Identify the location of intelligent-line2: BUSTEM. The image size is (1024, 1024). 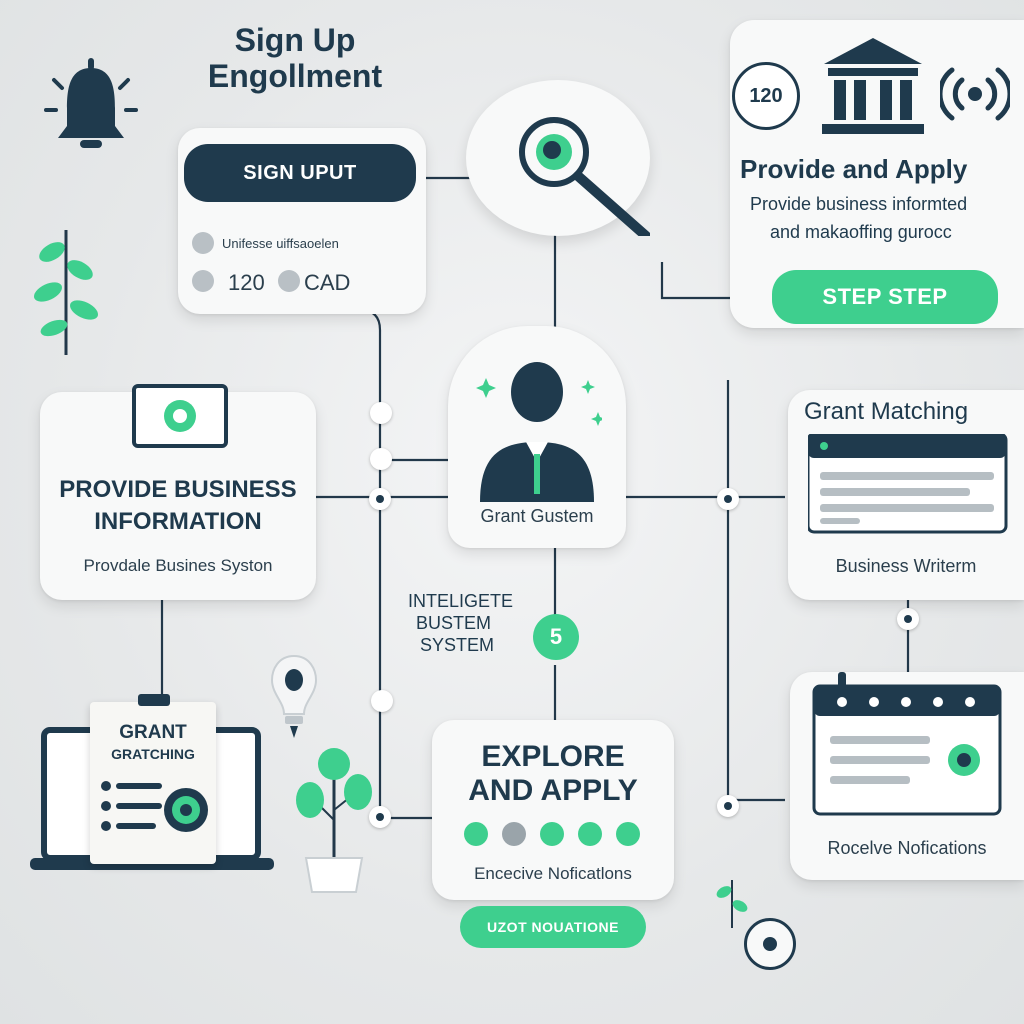
(454, 623).